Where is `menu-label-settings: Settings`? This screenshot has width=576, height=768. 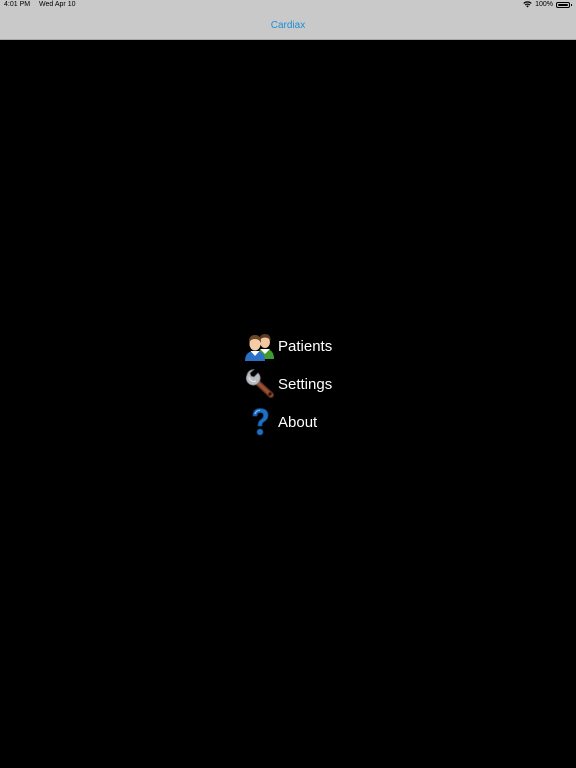 menu-label-settings: Settings is located at coordinates (305, 384).